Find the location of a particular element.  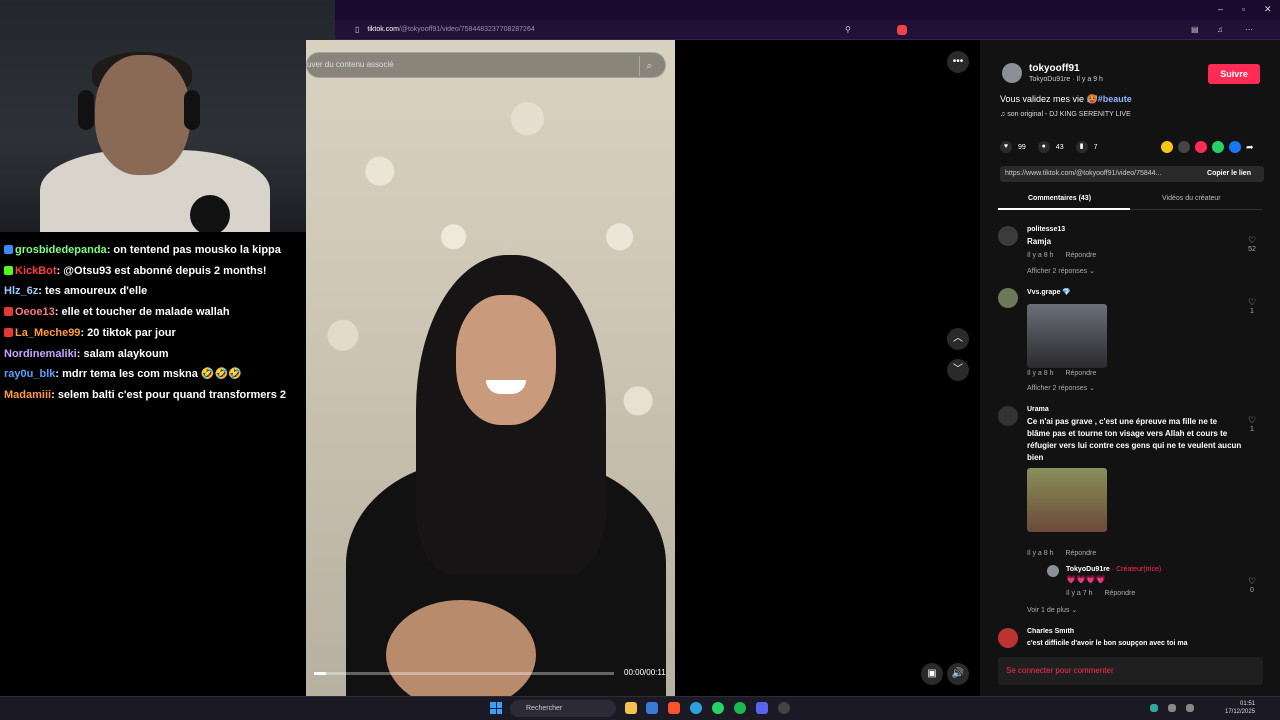

bookmark-icon: ▯ is located at coordinates (357, 29).